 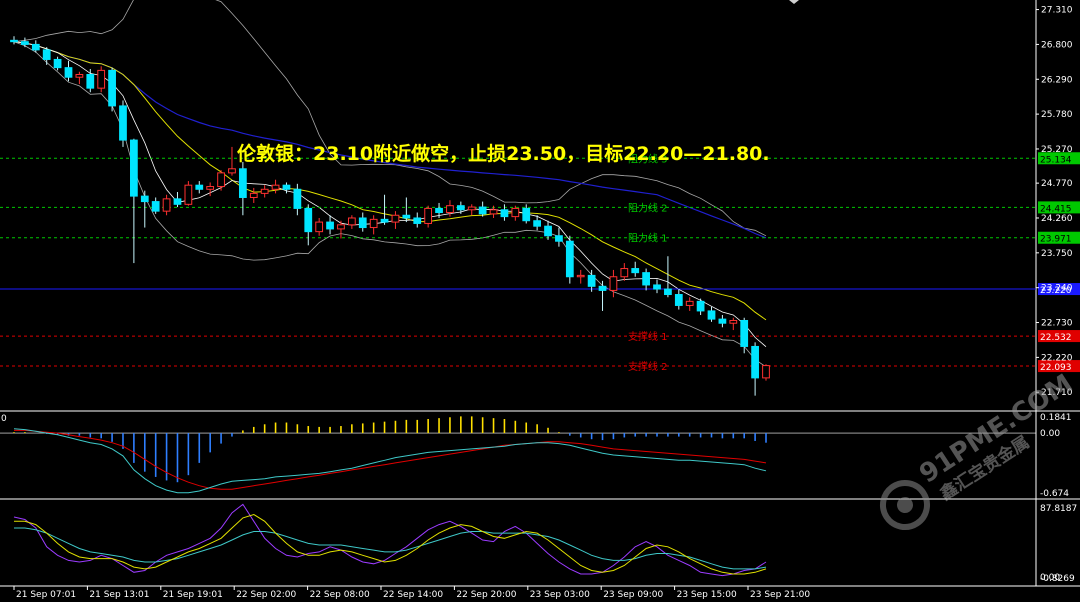 What do you see at coordinates (119, 595) in the screenshot?
I see `time-tick-label: 21 Sep 13:01` at bounding box center [119, 595].